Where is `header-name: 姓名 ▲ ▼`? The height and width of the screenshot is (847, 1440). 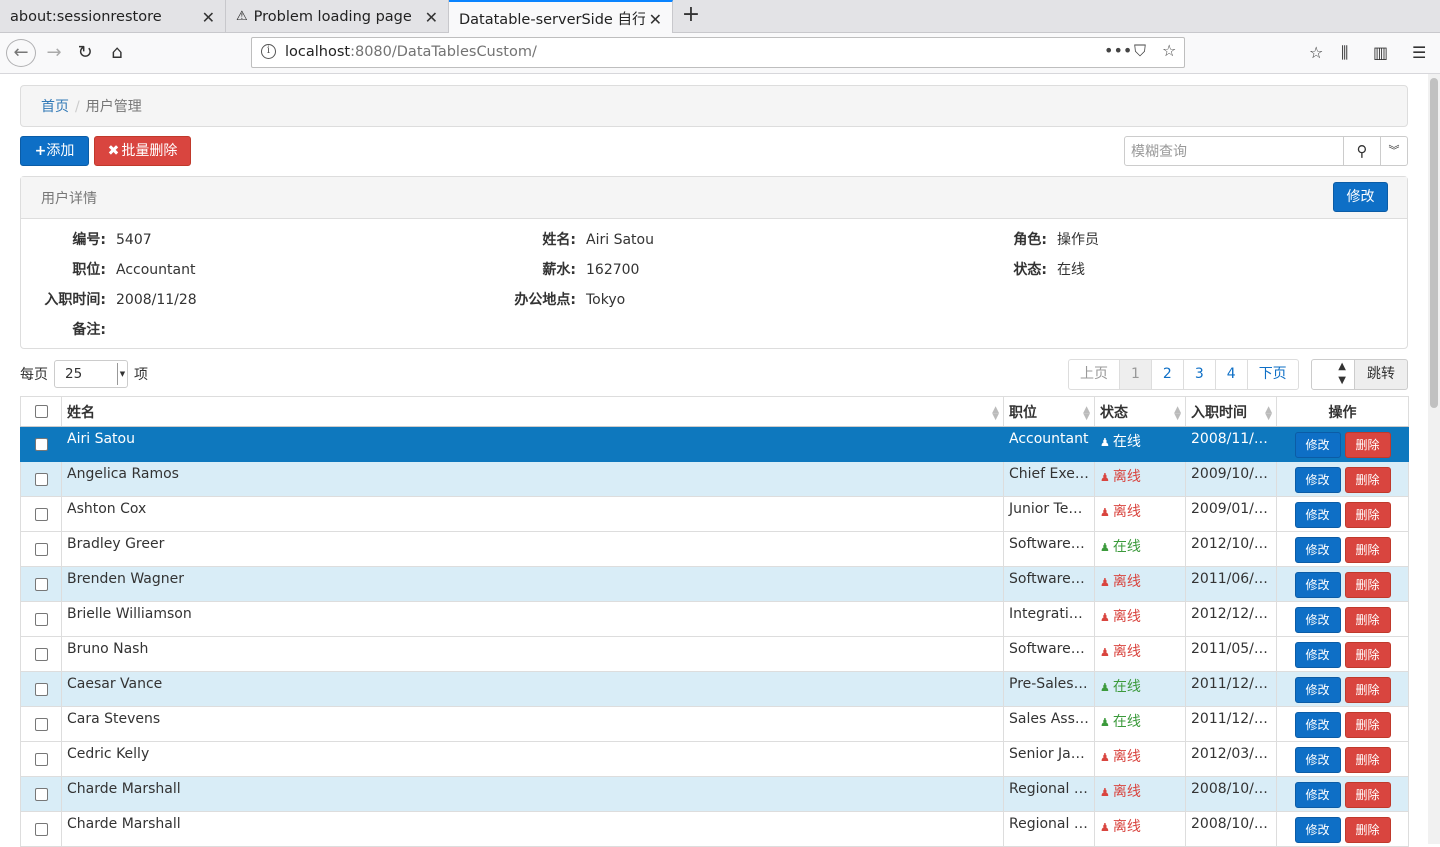 header-name: 姓名 ▲ ▼ is located at coordinates (532, 411).